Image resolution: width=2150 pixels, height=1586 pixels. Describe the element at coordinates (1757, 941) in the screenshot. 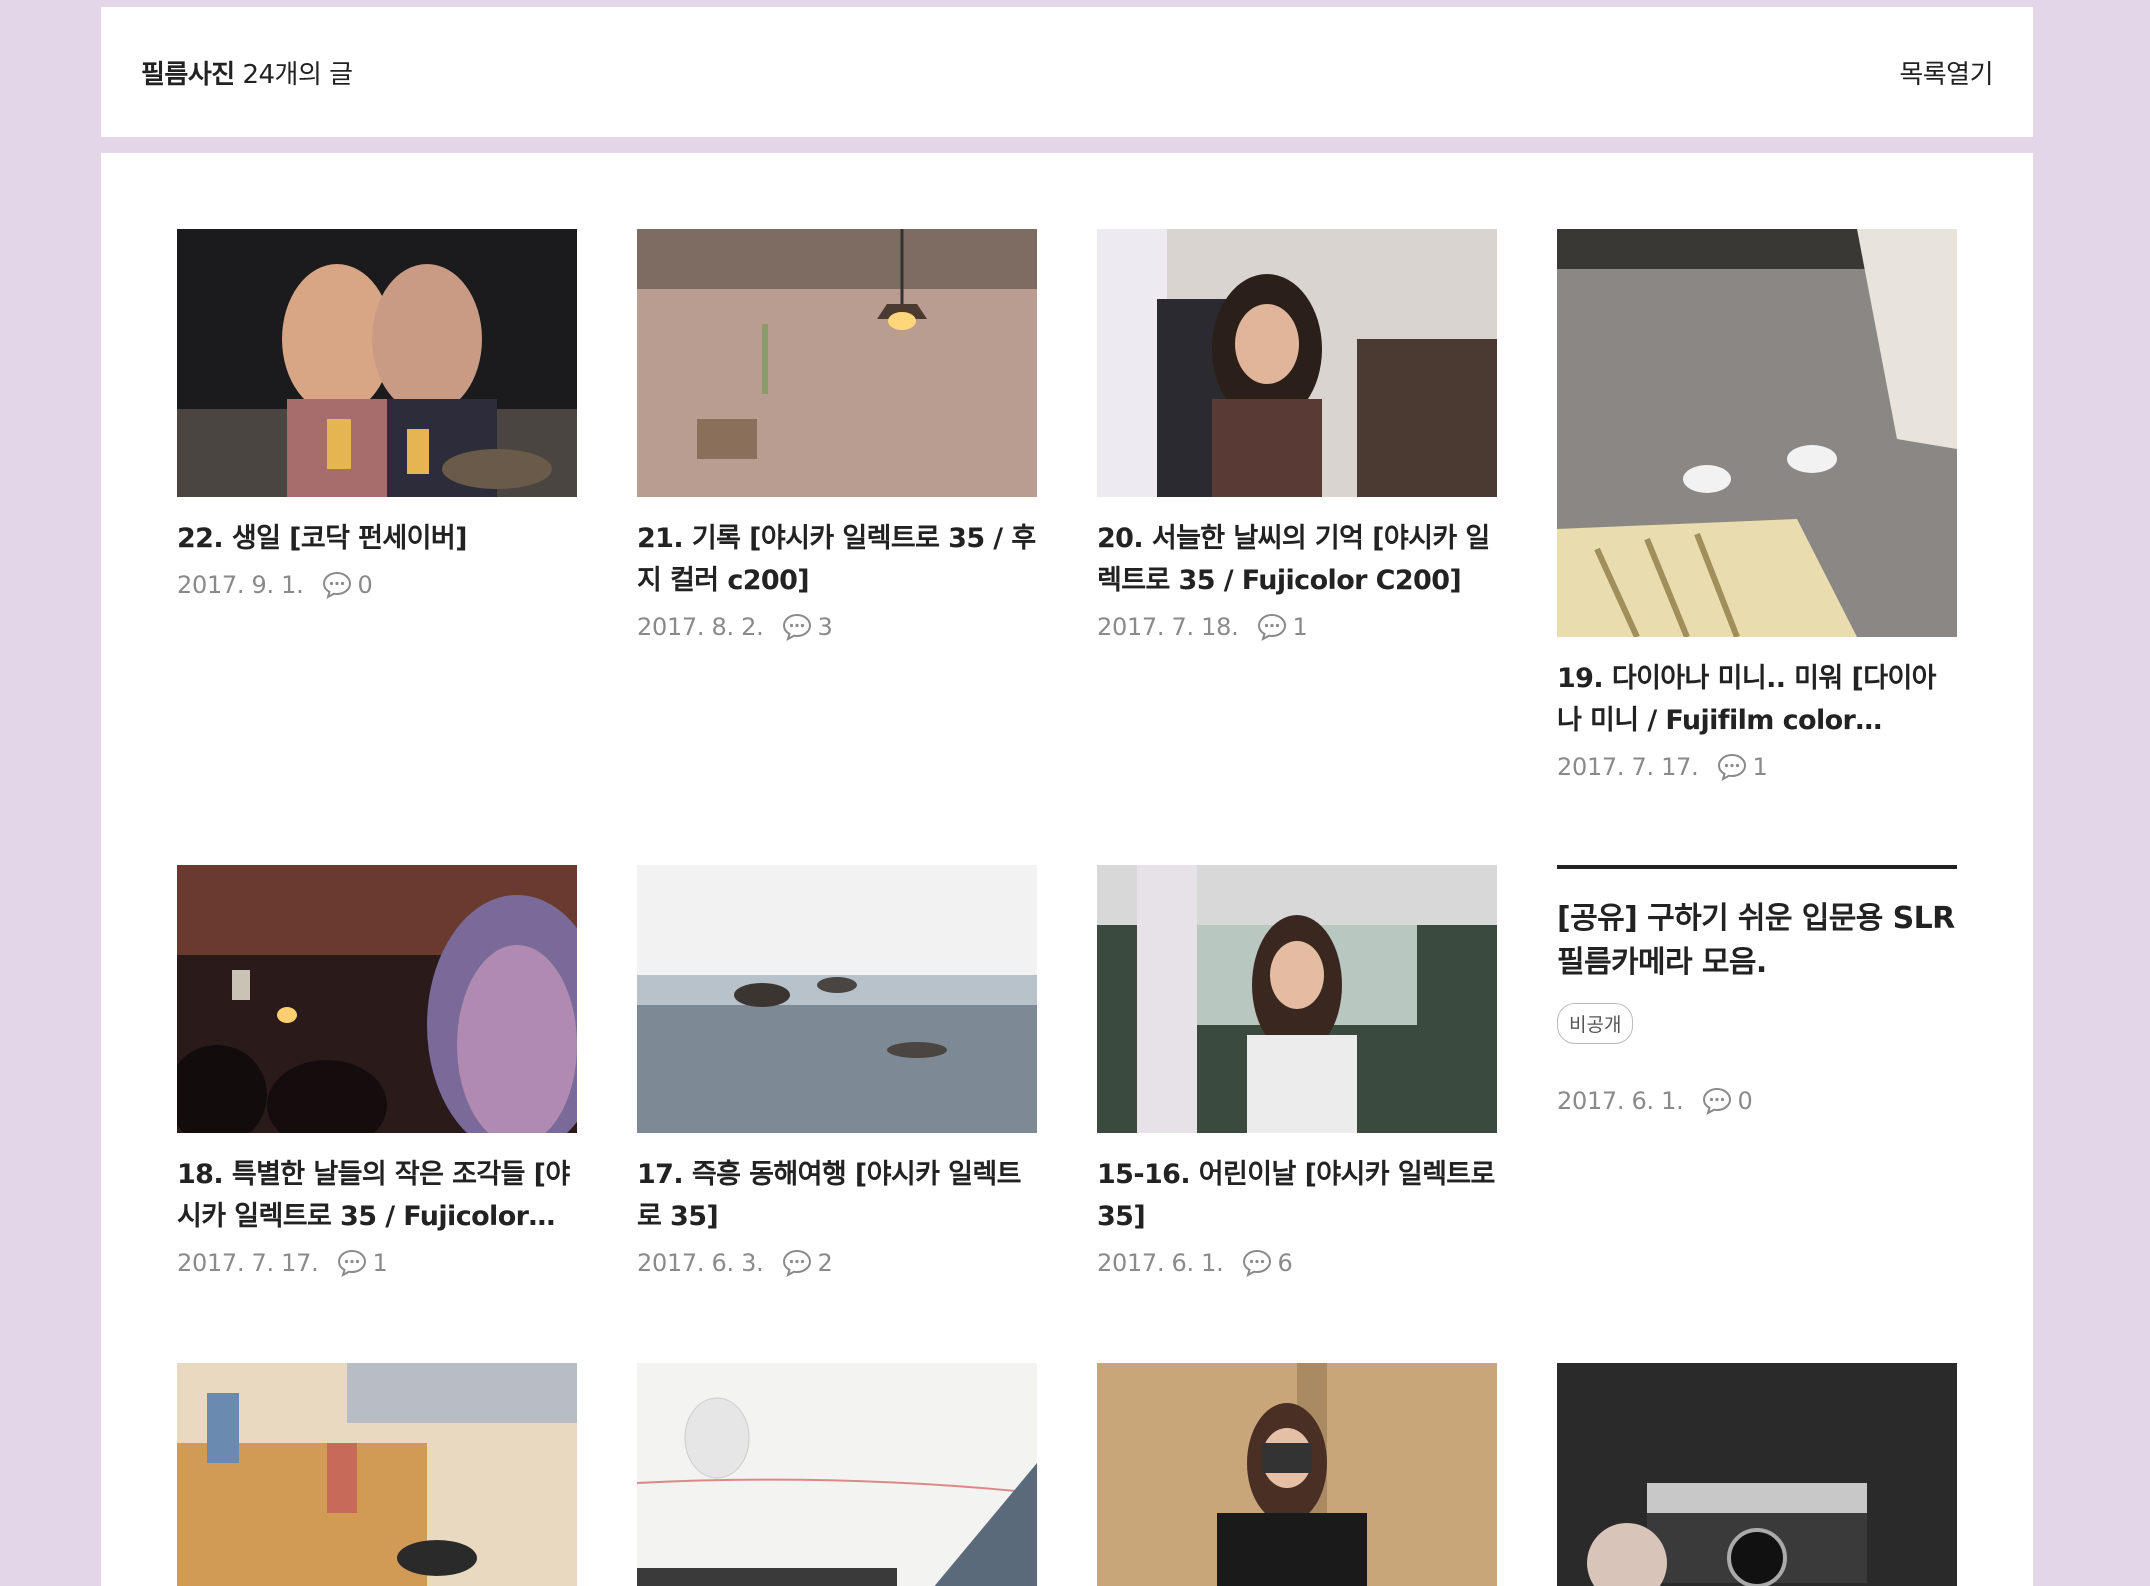

I see `text-post-title: [공유] 구하기 쉬운 입문용 SLR 필름카메라 모음.` at that location.